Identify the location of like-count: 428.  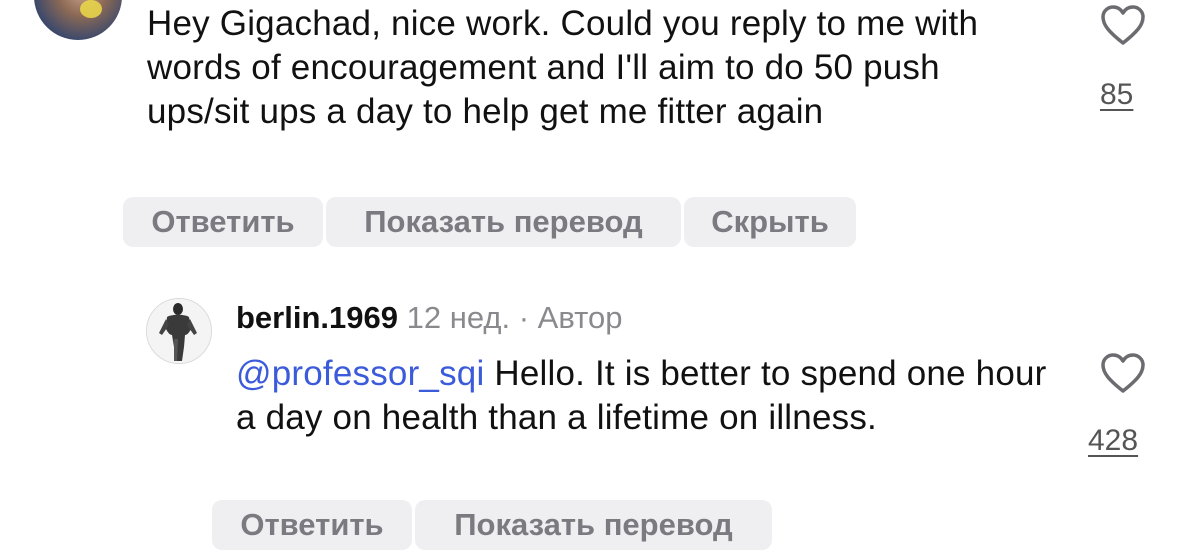
(1113, 441).